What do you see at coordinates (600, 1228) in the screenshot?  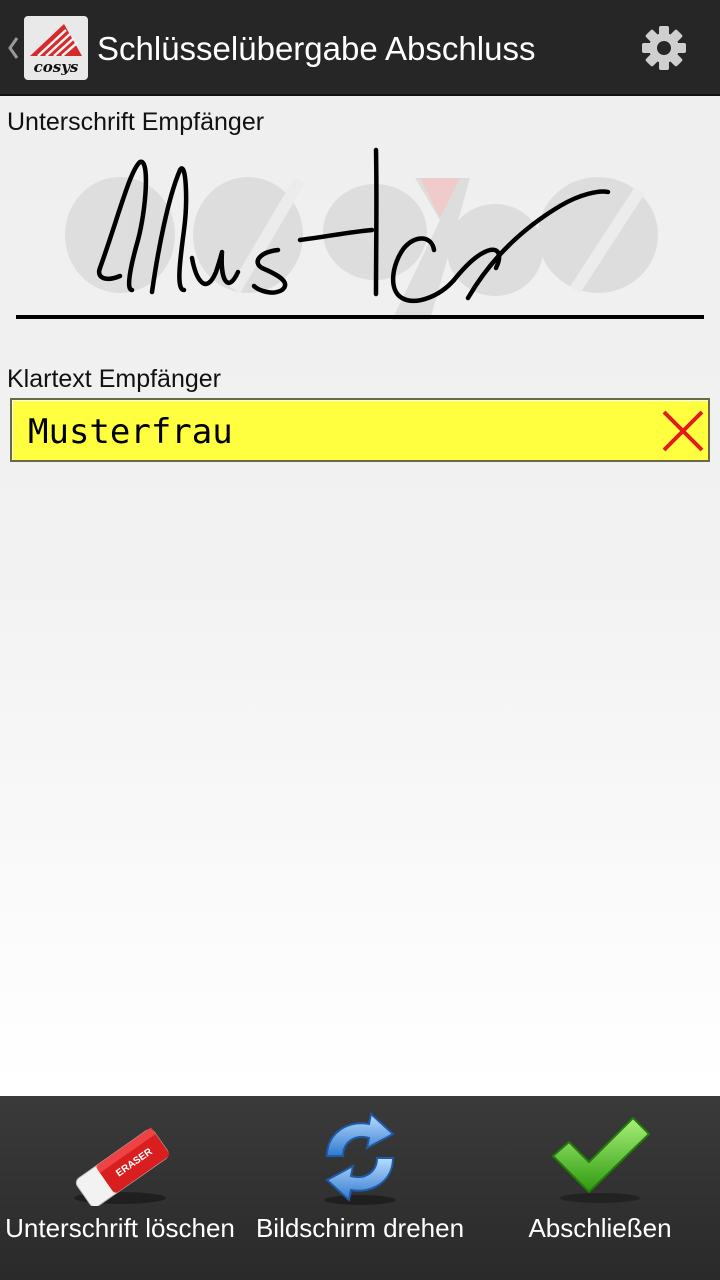 I see `finish-label: Abschließen` at bounding box center [600, 1228].